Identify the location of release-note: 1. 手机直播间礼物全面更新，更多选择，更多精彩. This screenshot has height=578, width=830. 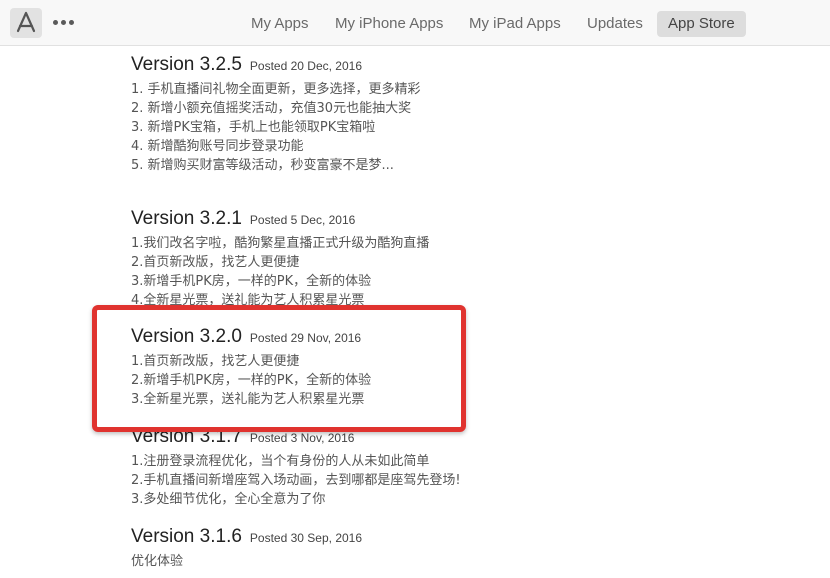
(276, 89).